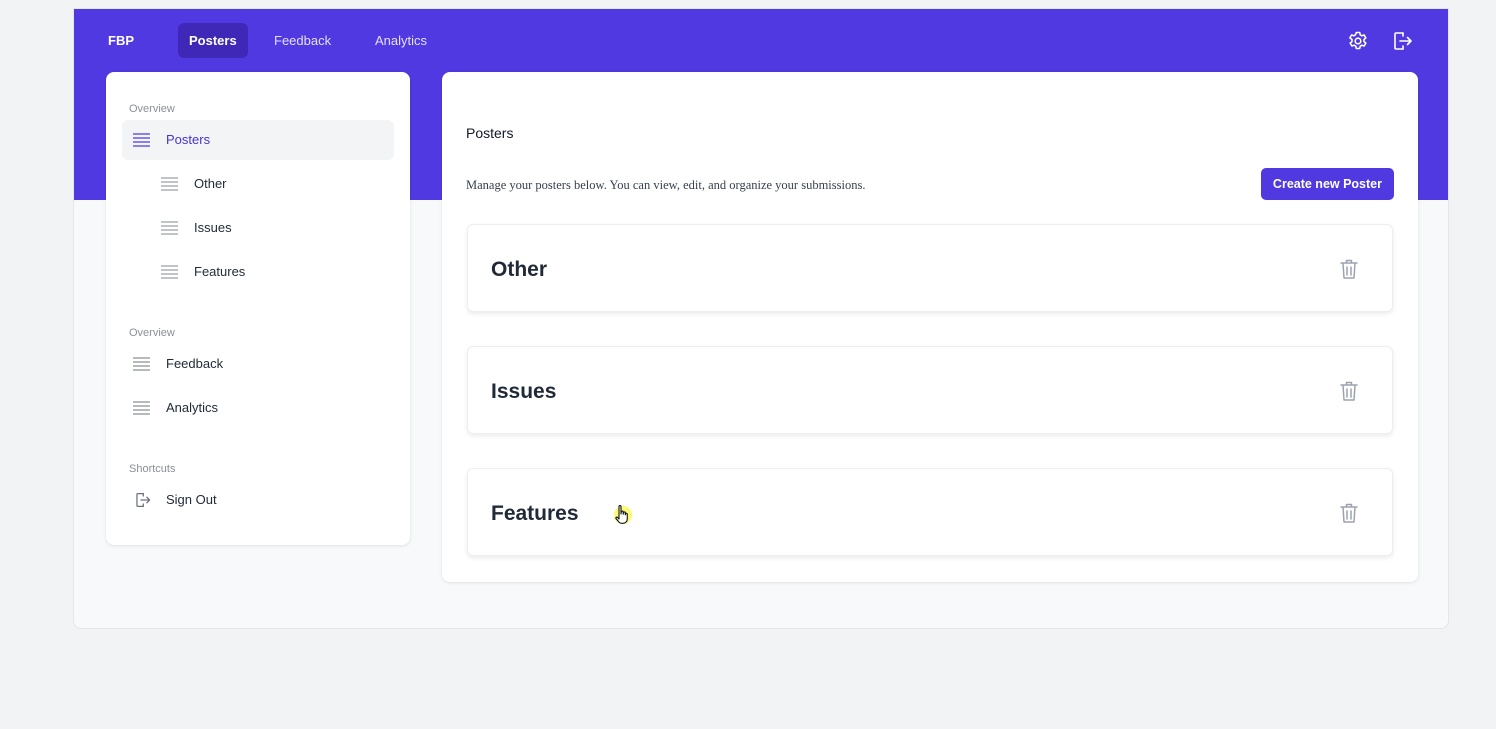  Describe the element at coordinates (195, 363) in the screenshot. I see `sidebar-item-label: Feedback` at that location.